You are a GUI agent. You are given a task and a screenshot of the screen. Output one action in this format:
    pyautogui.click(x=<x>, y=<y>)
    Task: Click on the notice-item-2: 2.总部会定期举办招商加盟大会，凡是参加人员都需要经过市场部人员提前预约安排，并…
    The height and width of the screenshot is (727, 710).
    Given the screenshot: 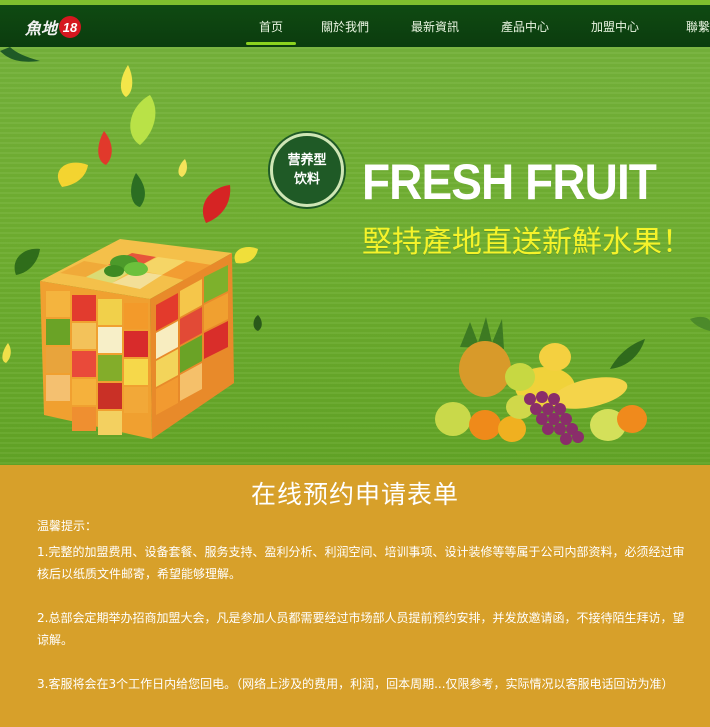 What is the action you would take?
    pyautogui.click(x=361, y=629)
    